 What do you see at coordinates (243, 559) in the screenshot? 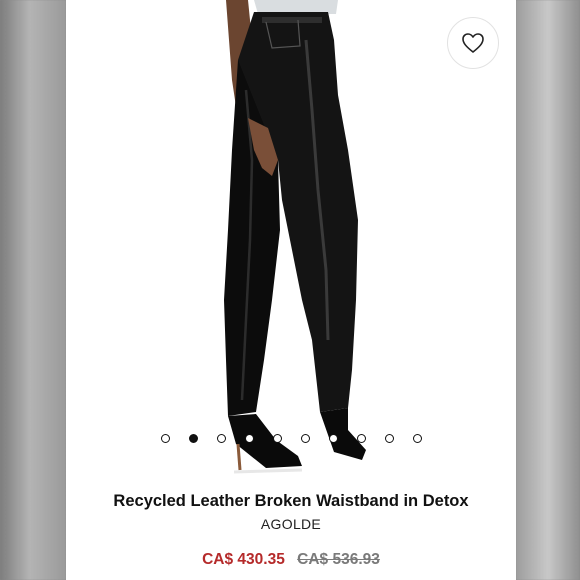
I see `sale-price: CA$ 430.35` at bounding box center [243, 559].